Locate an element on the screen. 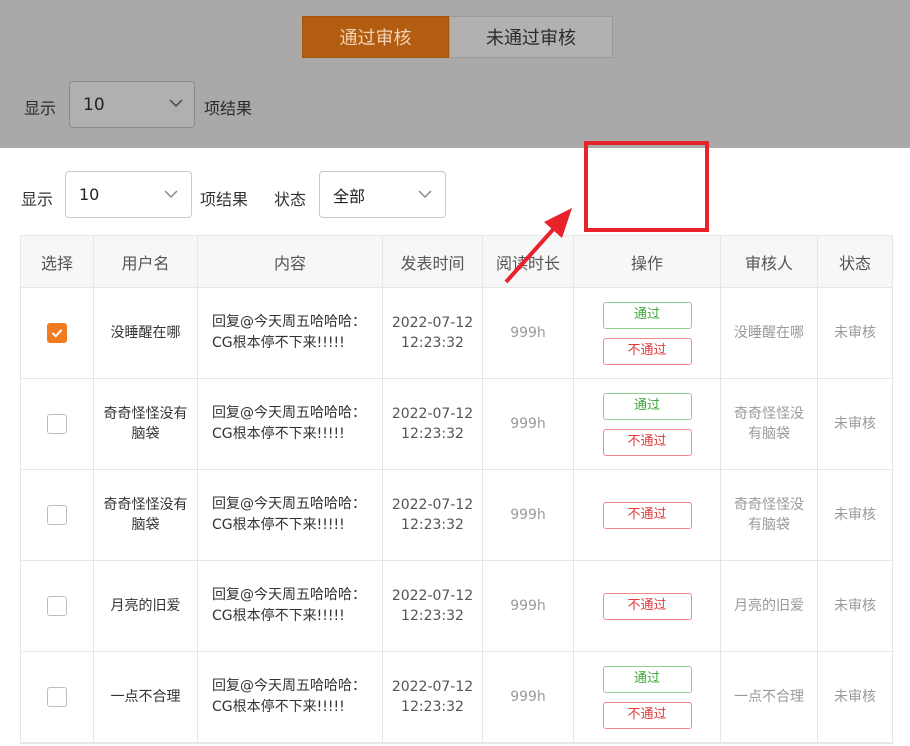 This screenshot has height=746, width=910. bg-page-size-select: 10 is located at coordinates (132, 104).